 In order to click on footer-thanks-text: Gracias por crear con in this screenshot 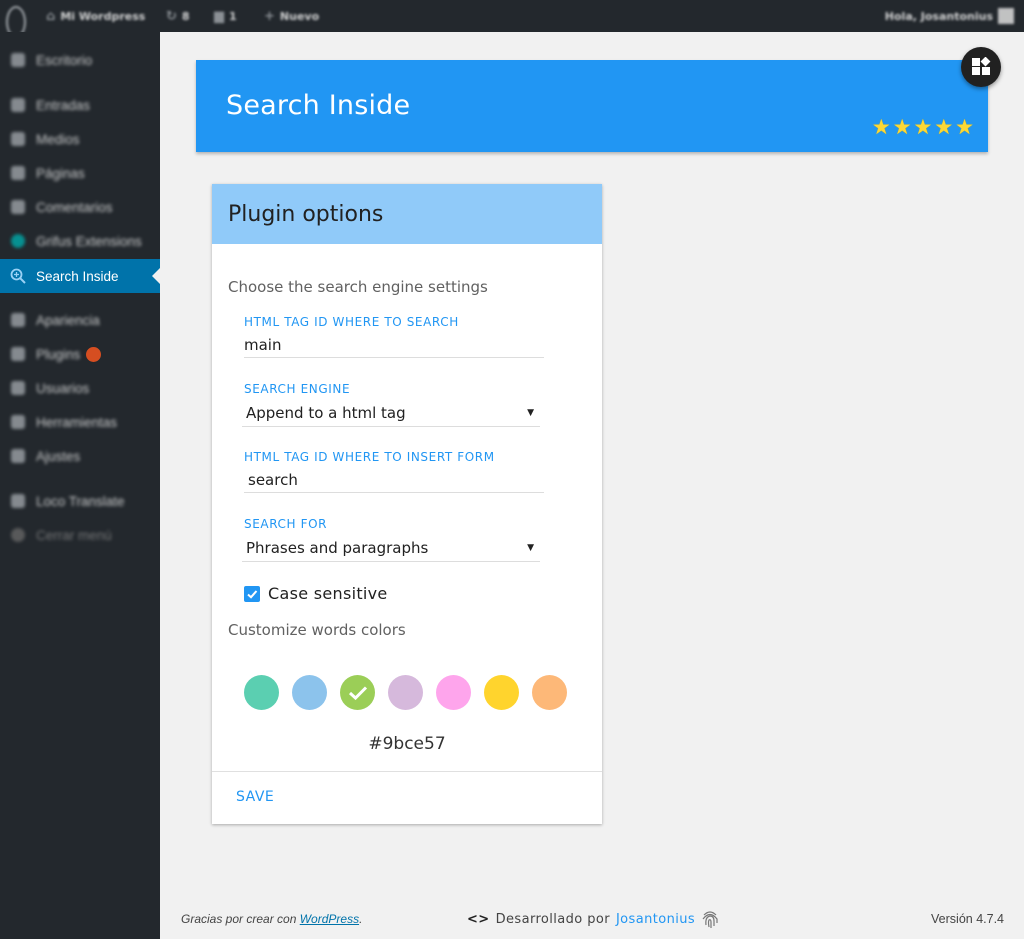, I will do `click(240, 919)`.